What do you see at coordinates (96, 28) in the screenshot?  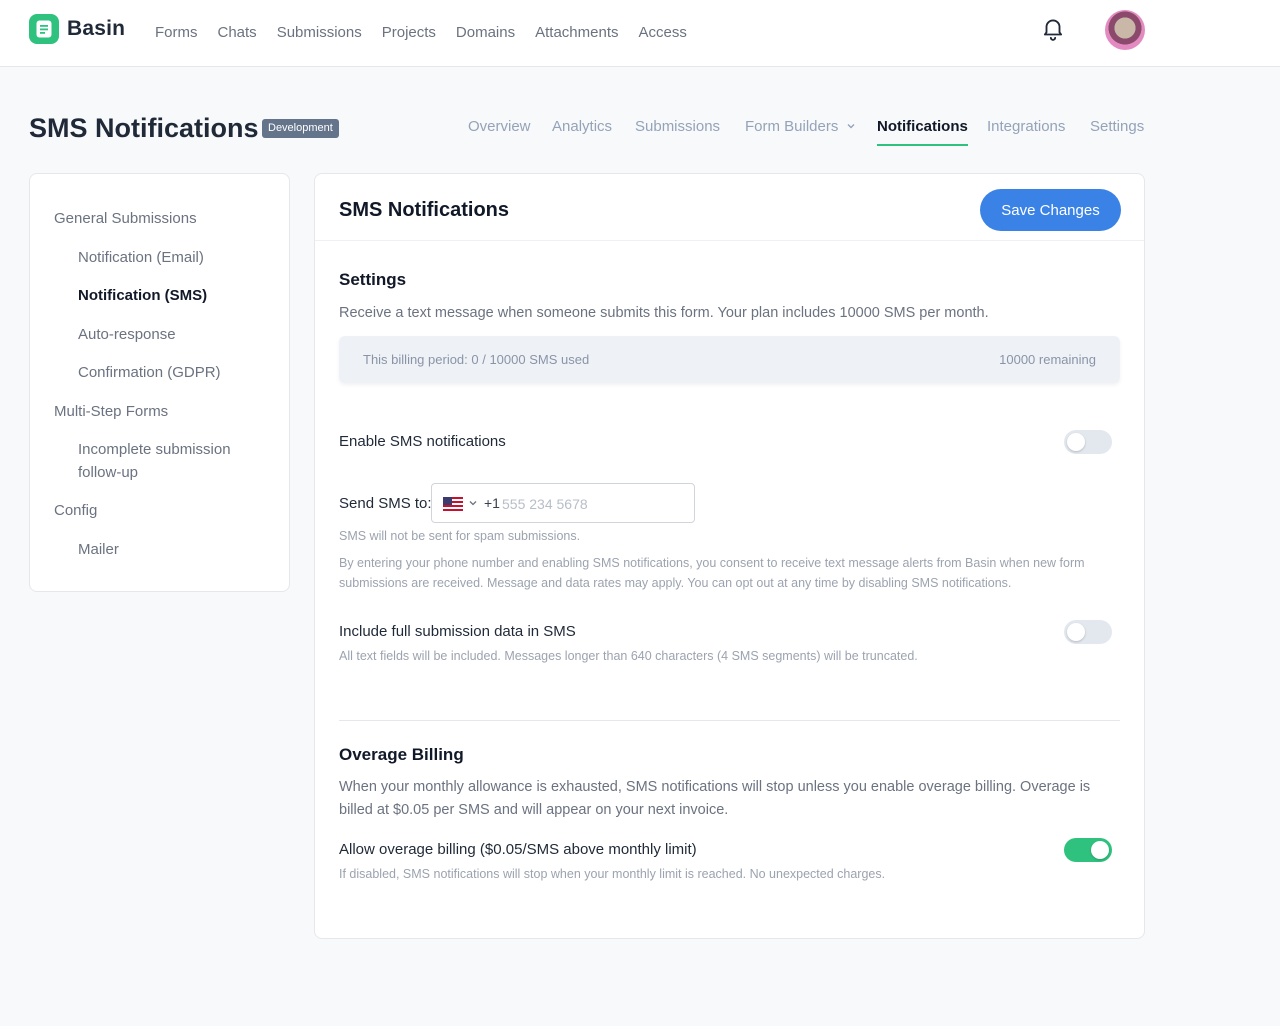 I see `app-name: Basin` at bounding box center [96, 28].